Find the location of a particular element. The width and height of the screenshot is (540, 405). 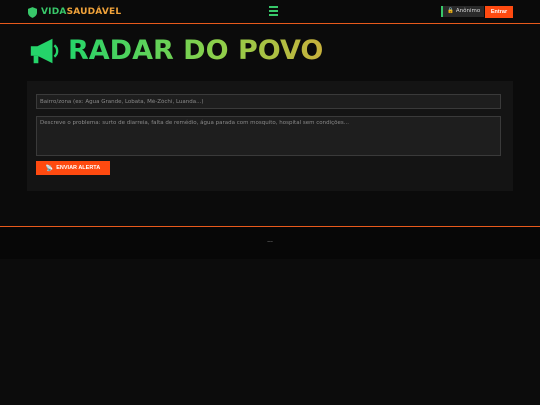

brand-logo: VIDASAUDÁVEL is located at coordinates (74, 12).